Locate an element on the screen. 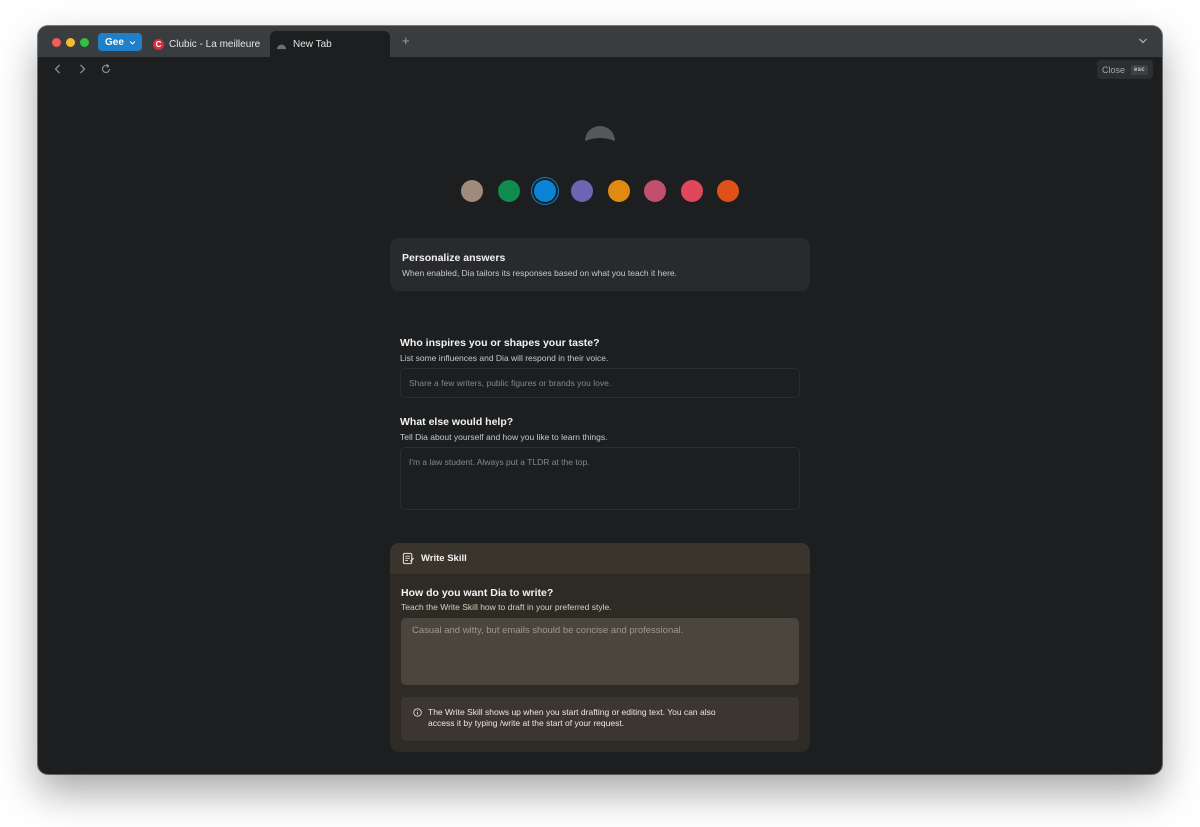  new-tab-favicon-icon is located at coordinates (281, 46).